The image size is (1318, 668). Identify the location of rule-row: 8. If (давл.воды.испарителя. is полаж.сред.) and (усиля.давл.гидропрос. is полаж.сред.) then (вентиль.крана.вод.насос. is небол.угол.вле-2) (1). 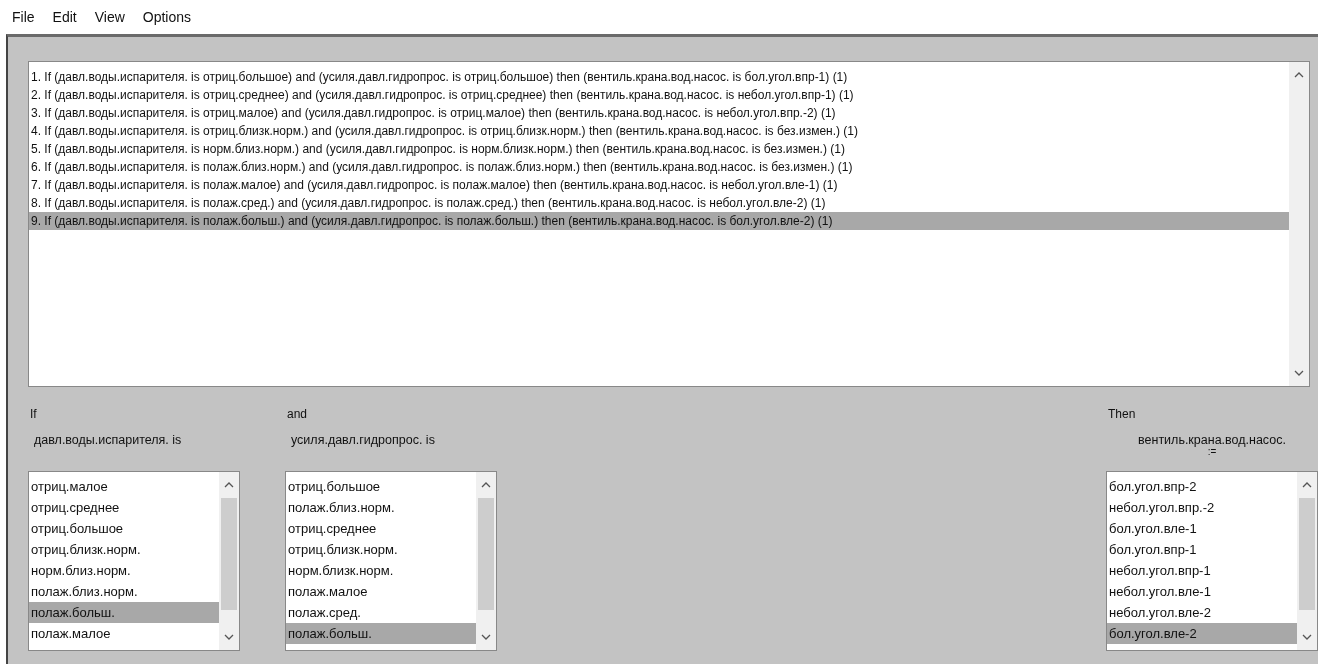
(659, 203).